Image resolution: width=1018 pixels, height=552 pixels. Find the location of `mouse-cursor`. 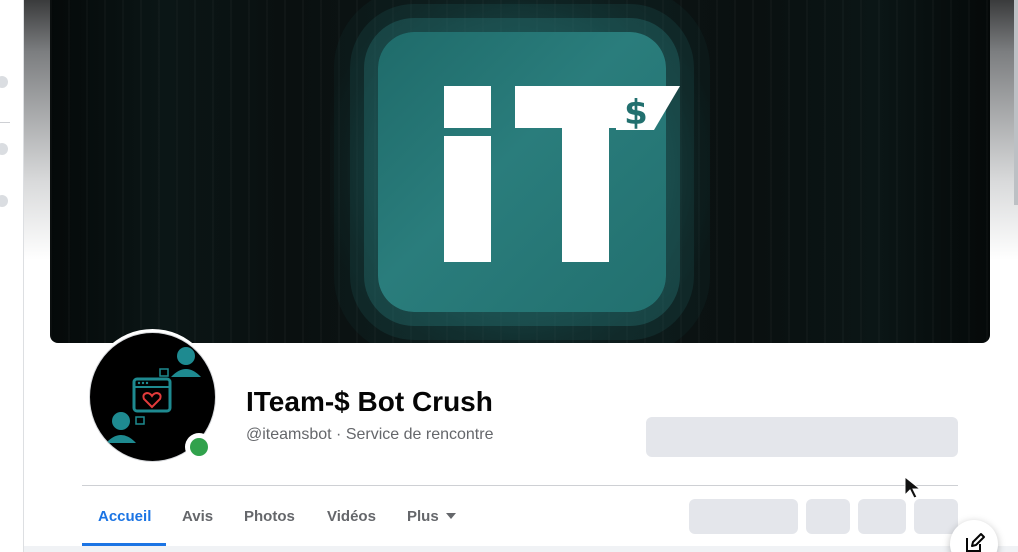

mouse-cursor is located at coordinates (913, 487).